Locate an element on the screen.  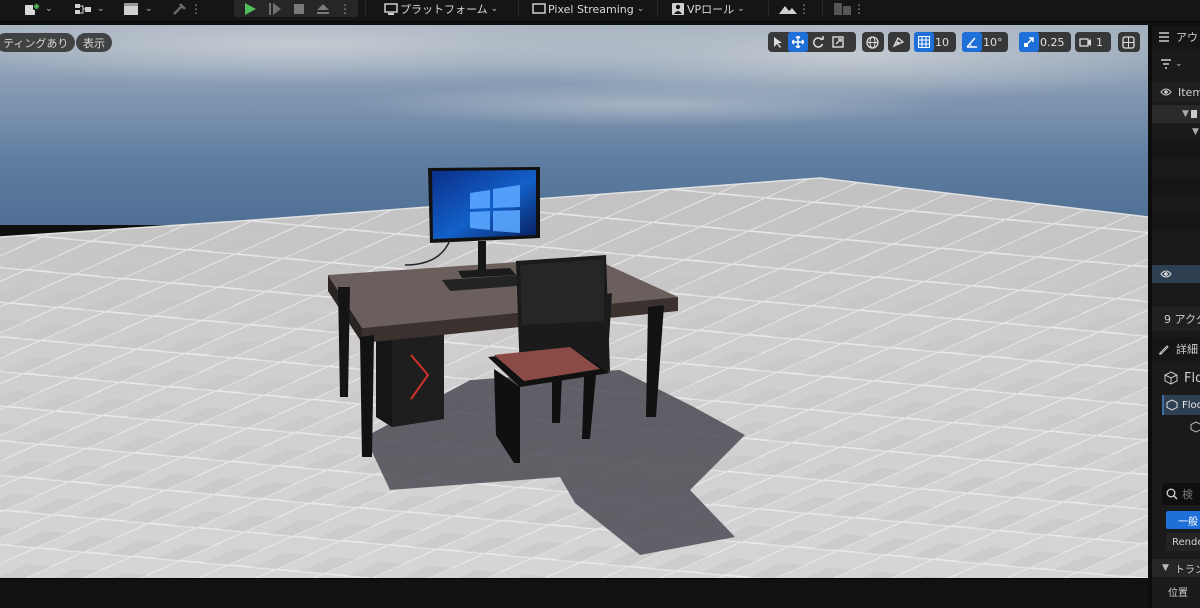
category-general-button: 一般 is located at coordinates (1183, 520).